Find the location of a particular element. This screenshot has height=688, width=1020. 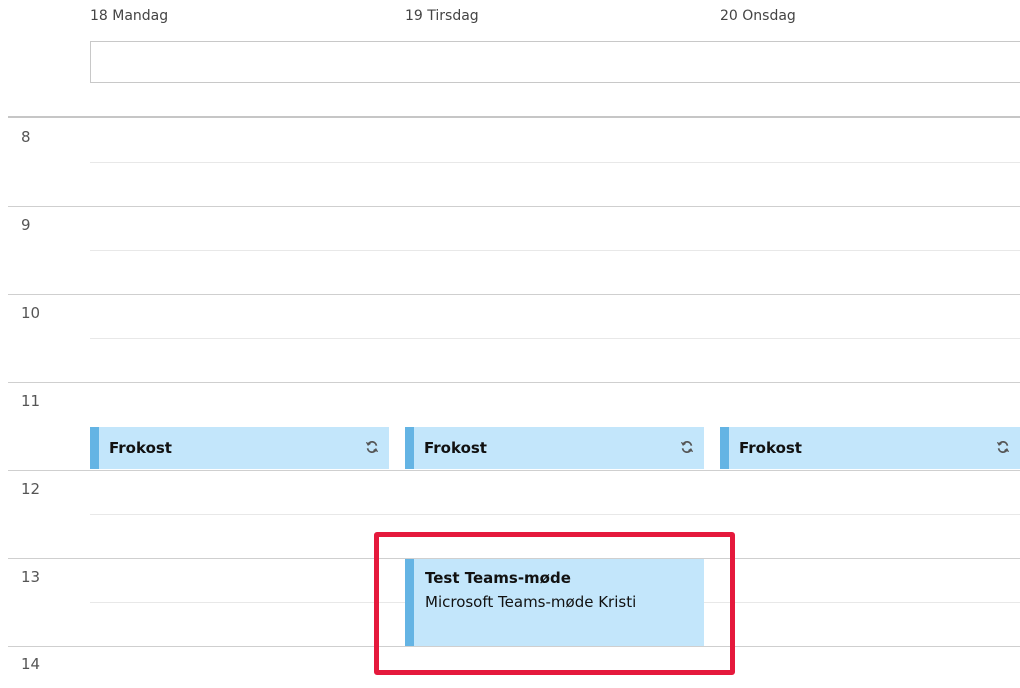

hour-label-14: 14 is located at coordinates (31, 664).